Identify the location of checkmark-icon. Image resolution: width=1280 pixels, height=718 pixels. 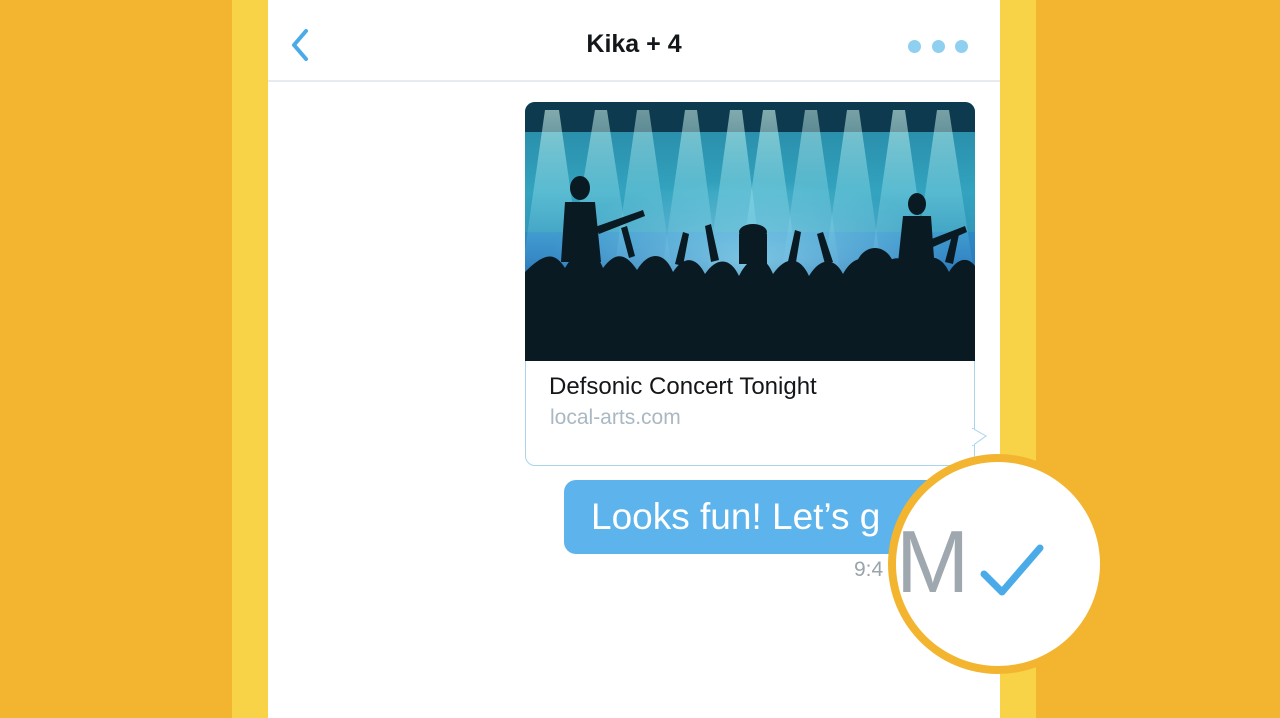
(1012, 570).